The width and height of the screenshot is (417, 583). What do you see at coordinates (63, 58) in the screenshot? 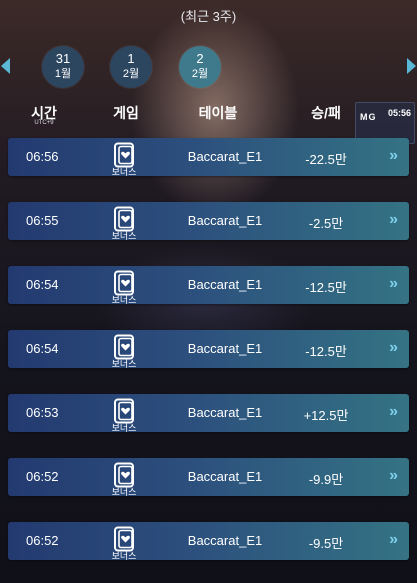
I see `date-day: 31` at bounding box center [63, 58].